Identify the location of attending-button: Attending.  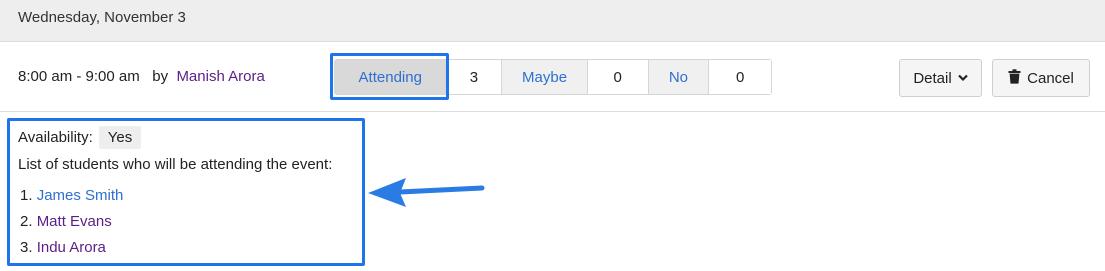
(391, 77).